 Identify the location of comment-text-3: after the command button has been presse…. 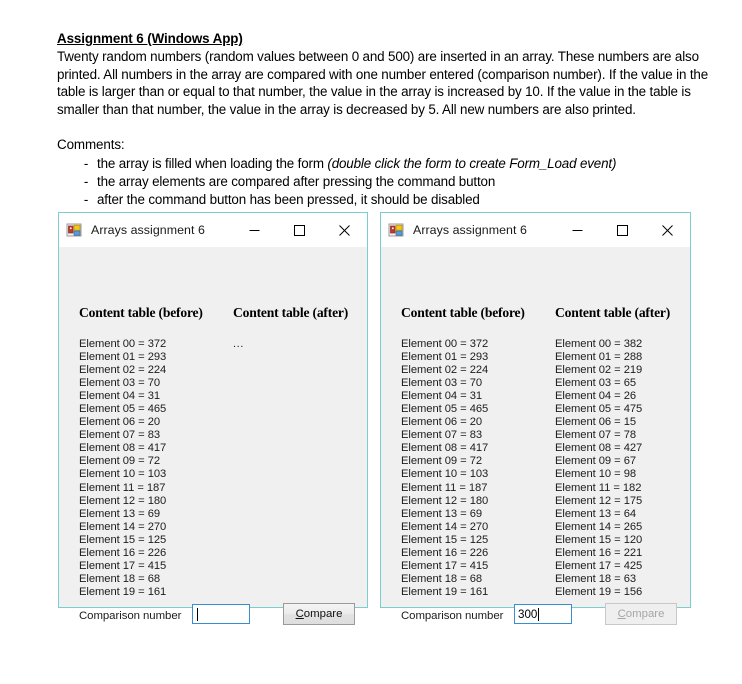
(288, 199).